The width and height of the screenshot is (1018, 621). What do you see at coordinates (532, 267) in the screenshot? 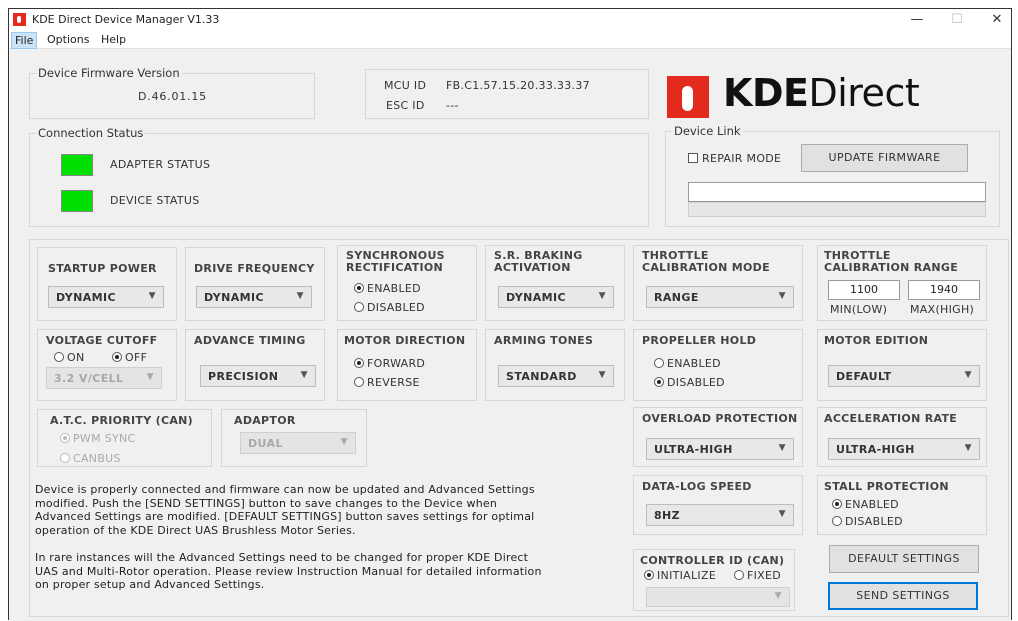
I see `sr-braking-label-2: ACTIVATION` at bounding box center [532, 267].